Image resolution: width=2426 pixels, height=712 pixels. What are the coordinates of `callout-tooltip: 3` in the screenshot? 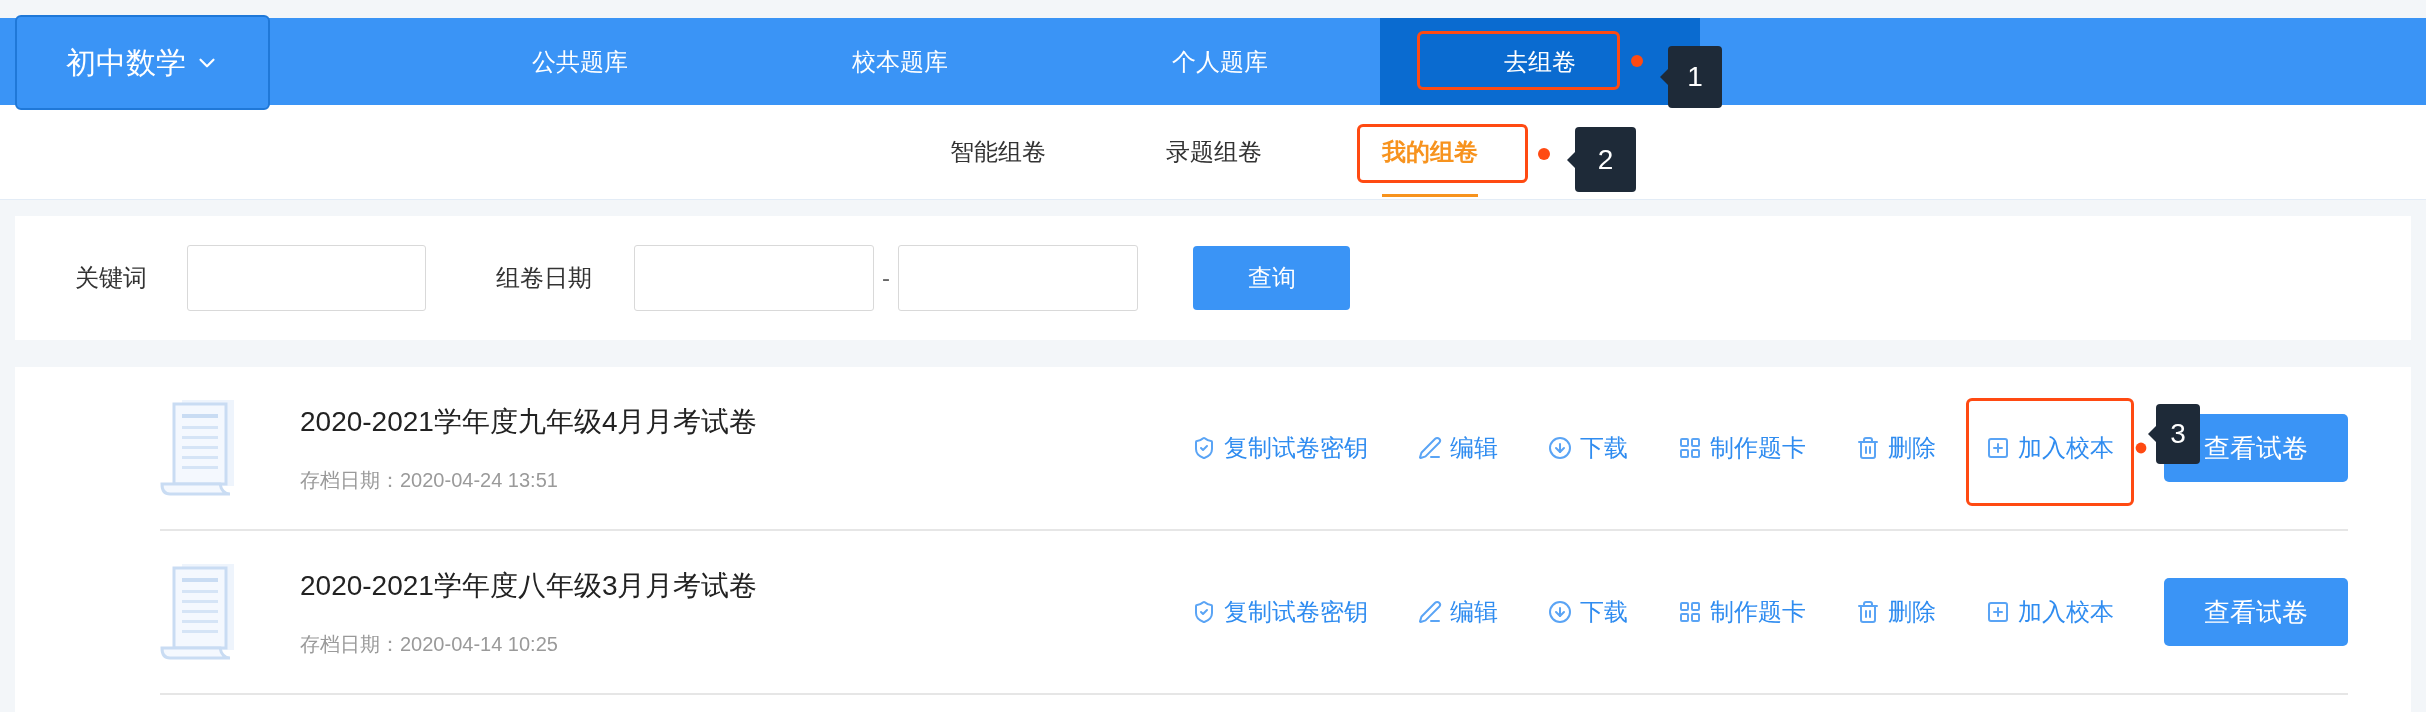 It's located at (2178, 434).